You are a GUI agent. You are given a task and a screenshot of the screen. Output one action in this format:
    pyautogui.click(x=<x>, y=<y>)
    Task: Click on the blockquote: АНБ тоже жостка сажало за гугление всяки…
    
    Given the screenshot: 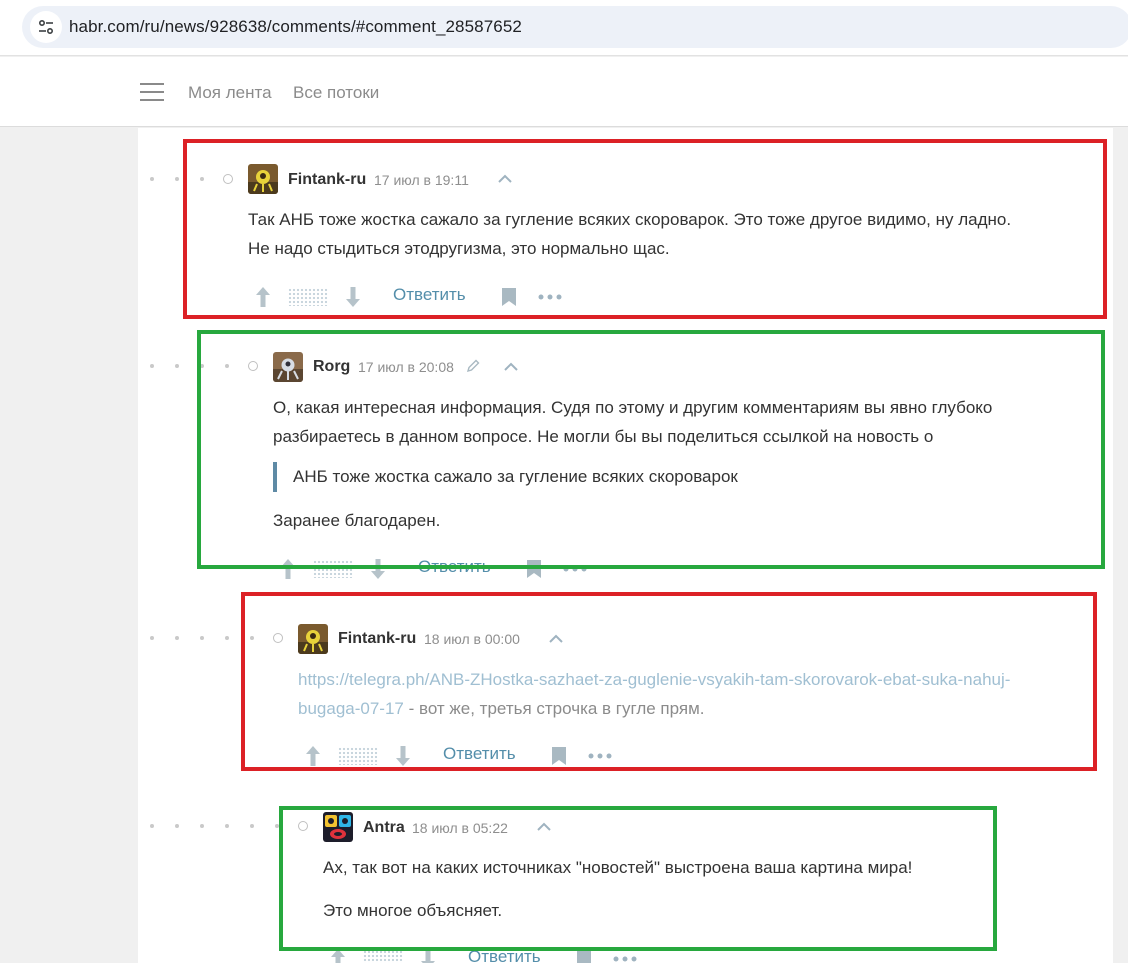 What is the action you would take?
    pyautogui.click(x=505, y=477)
    